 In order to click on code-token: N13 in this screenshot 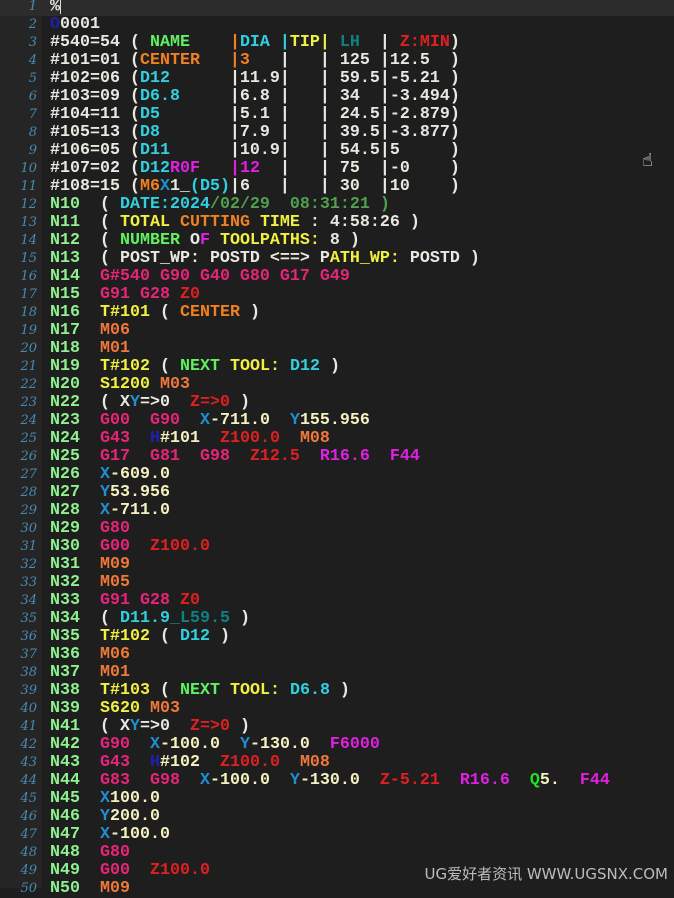, I will do `click(65, 258)`.